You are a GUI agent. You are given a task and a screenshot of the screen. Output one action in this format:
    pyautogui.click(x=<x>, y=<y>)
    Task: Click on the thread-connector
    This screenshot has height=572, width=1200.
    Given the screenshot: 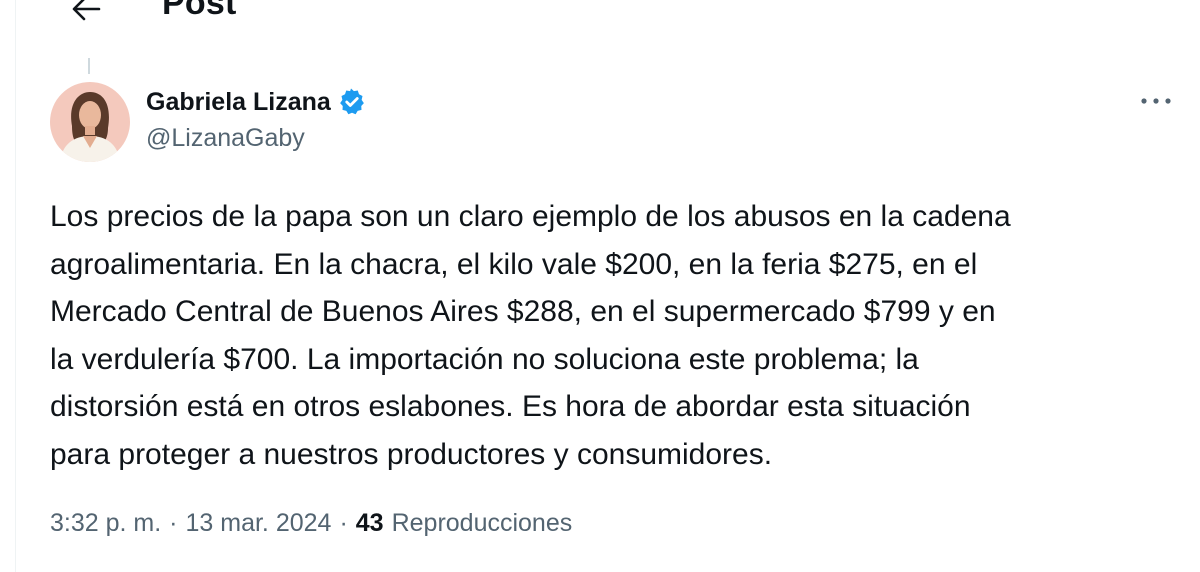 What is the action you would take?
    pyautogui.click(x=89, y=66)
    